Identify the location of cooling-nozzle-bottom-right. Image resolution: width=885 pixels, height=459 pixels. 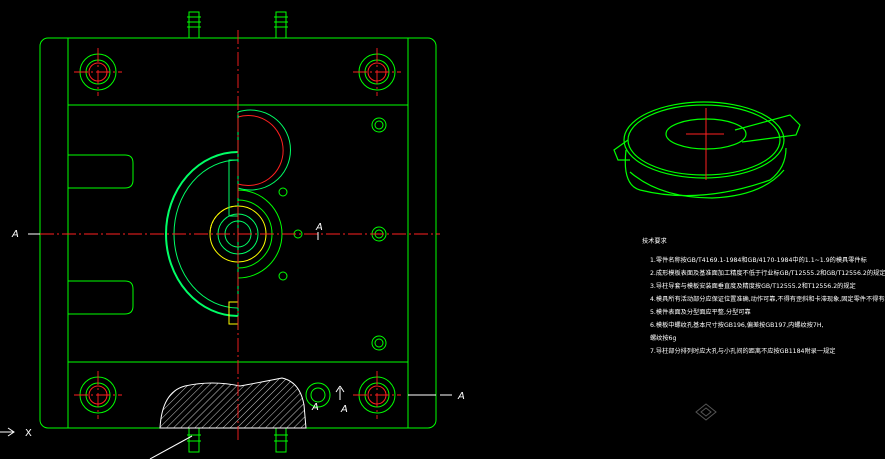
(281, 440).